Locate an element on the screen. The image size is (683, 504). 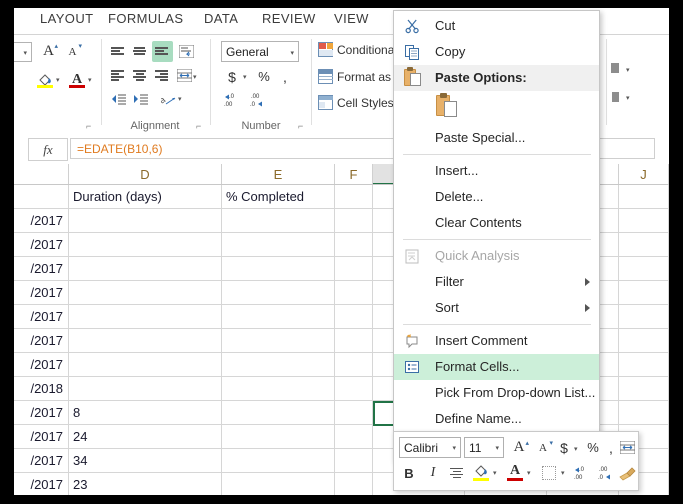
tab-formulas: FORMULAS is located at coordinates (145, 18).